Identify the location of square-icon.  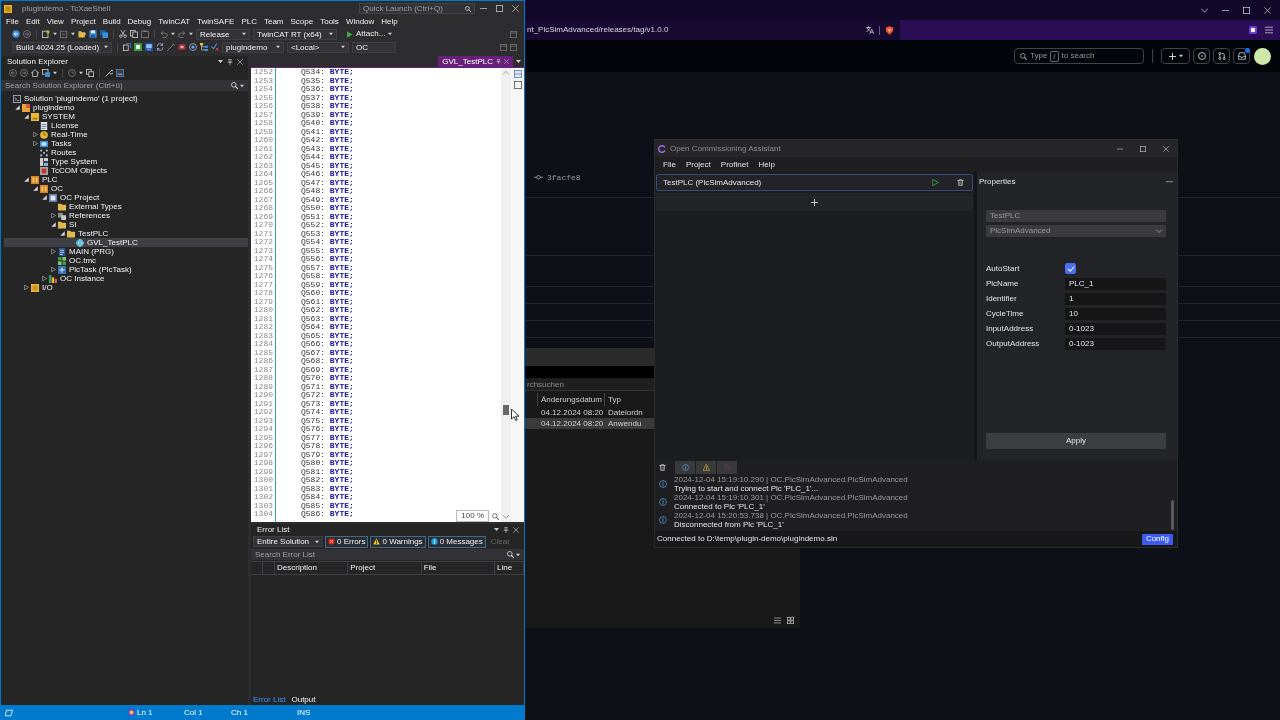
(517, 85).